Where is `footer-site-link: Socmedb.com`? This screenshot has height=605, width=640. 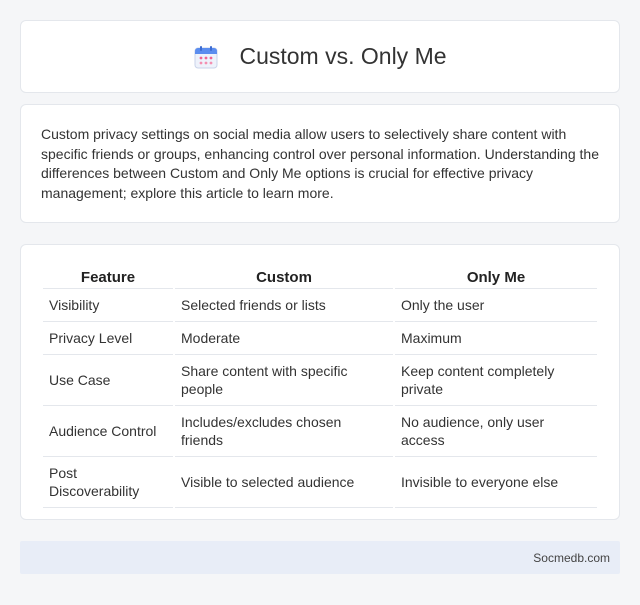 footer-site-link: Socmedb.com is located at coordinates (571, 558).